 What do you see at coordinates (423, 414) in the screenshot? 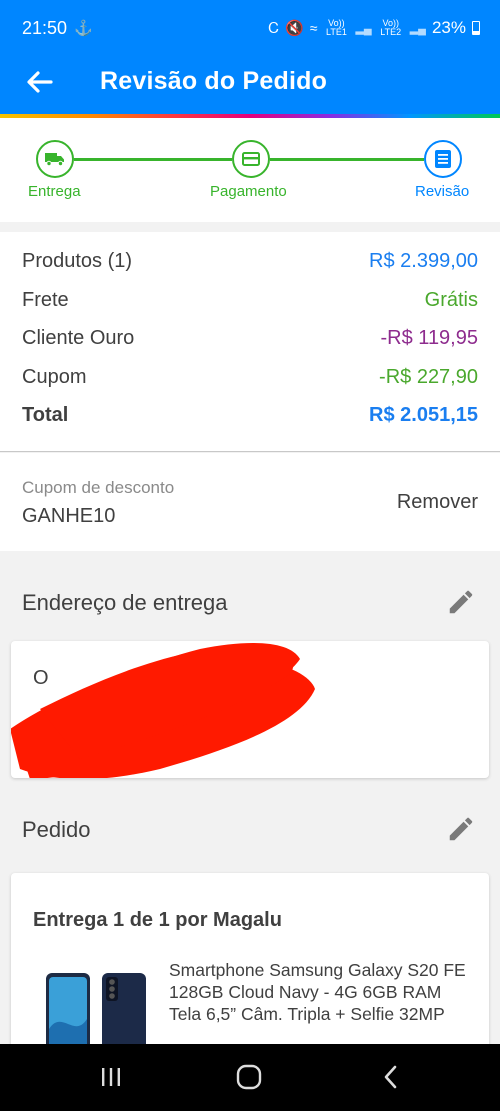
I see `summary-value: R$ 2.051,15` at bounding box center [423, 414].